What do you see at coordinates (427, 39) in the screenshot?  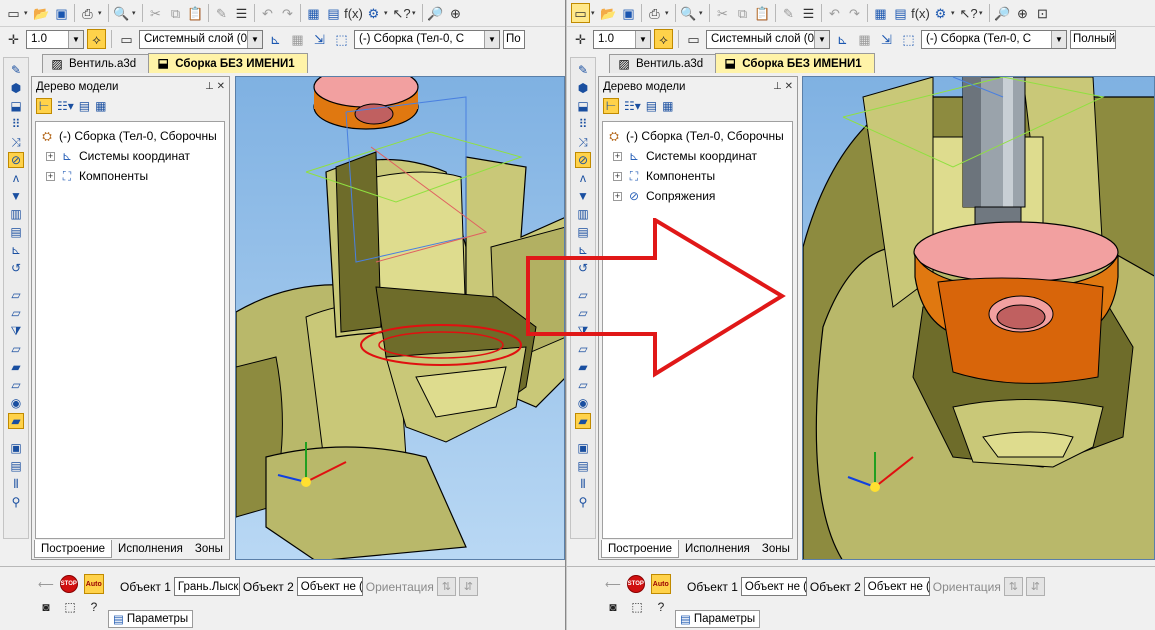 I see `assembly-combo: (-) Сборка (Тел-0, С ▼` at bounding box center [427, 39].